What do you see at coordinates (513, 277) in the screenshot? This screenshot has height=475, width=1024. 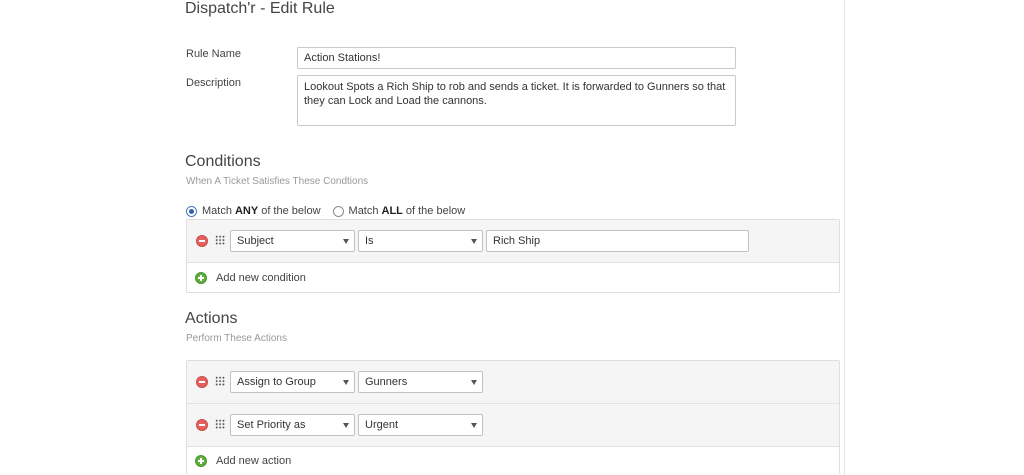 I see `add-condition-row: Add new condition` at bounding box center [513, 277].